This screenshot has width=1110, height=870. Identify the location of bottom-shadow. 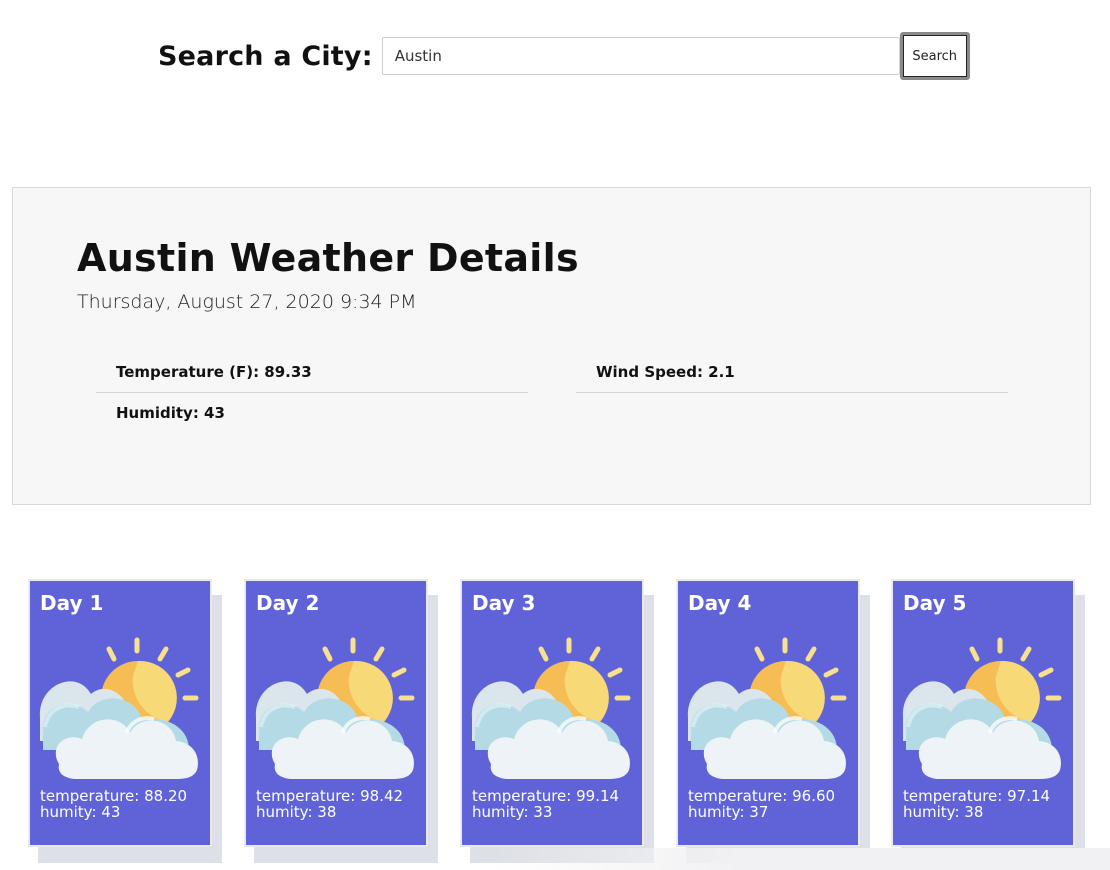
(800, 859).